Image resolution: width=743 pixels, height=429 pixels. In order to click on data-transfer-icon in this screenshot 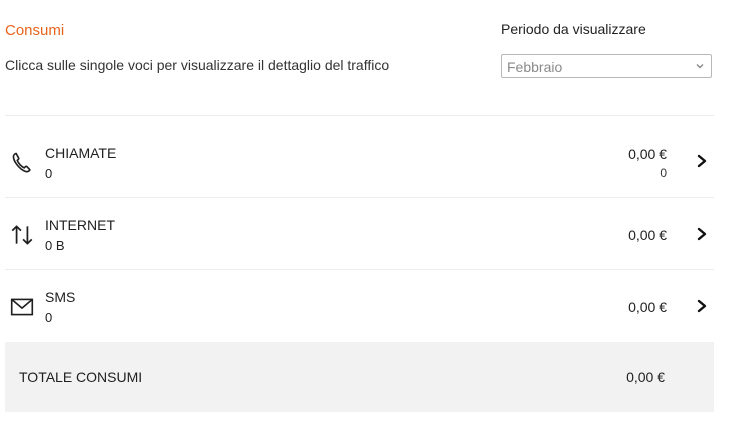, I will do `click(22, 235)`.